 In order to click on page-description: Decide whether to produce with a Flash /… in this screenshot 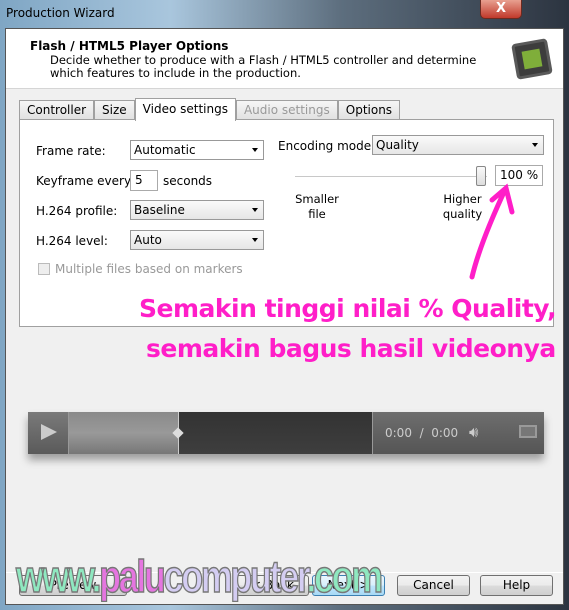, I will do `click(263, 66)`.